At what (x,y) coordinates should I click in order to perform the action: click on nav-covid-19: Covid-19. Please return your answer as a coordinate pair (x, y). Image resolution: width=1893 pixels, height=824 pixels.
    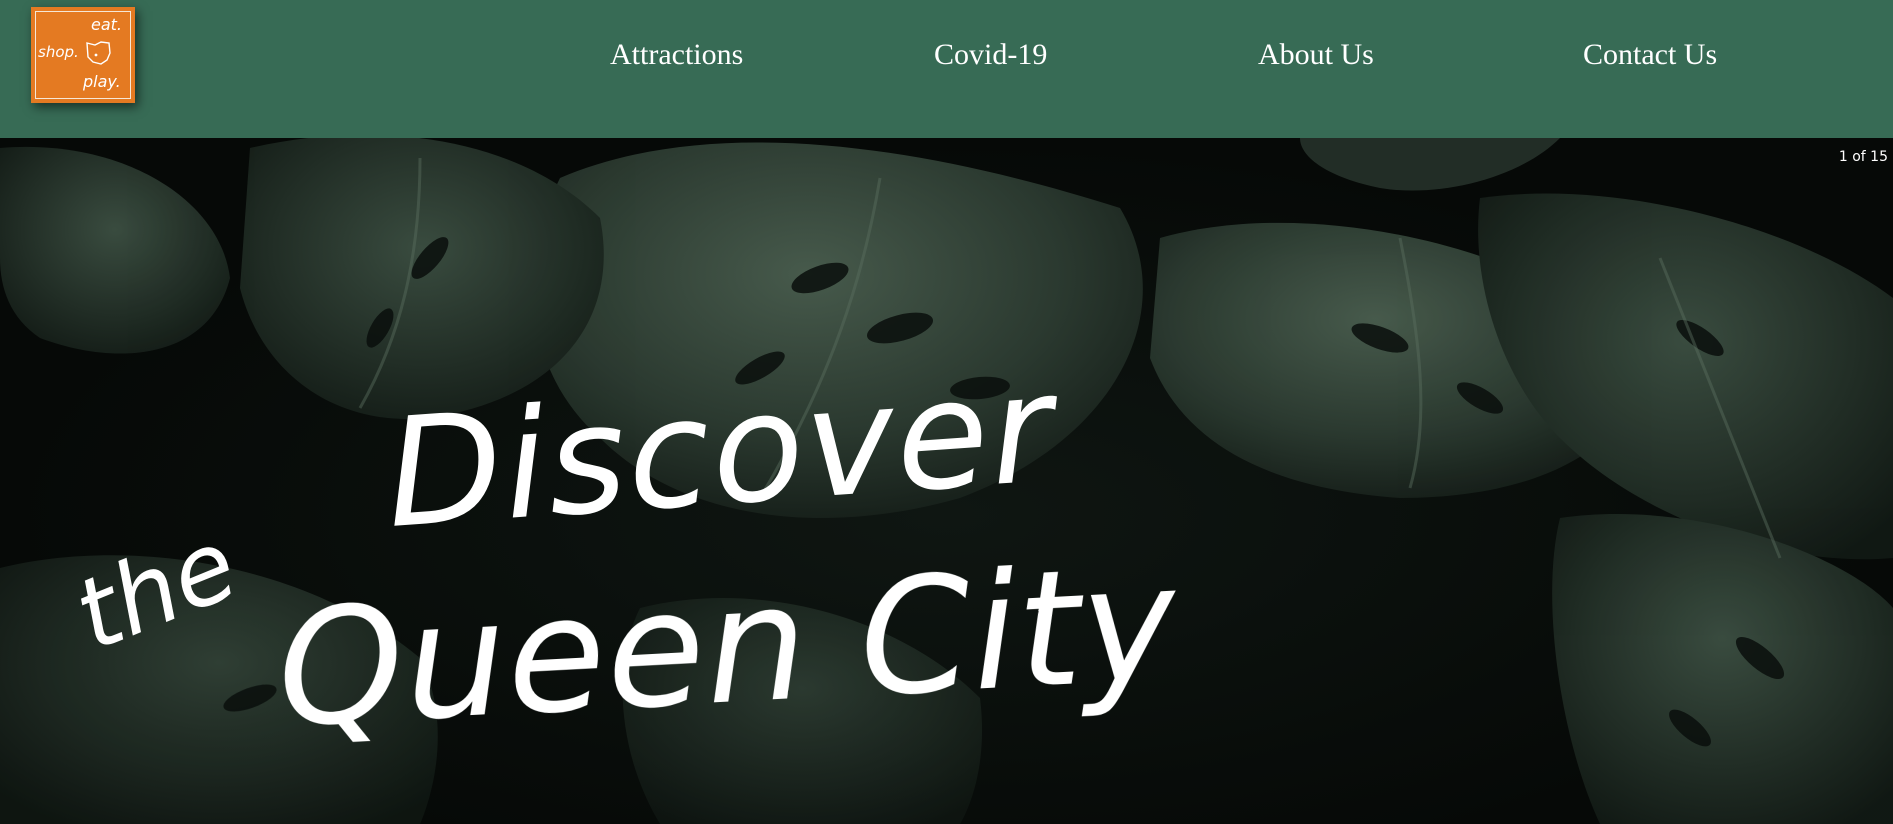
    Looking at the image, I should click on (990, 55).